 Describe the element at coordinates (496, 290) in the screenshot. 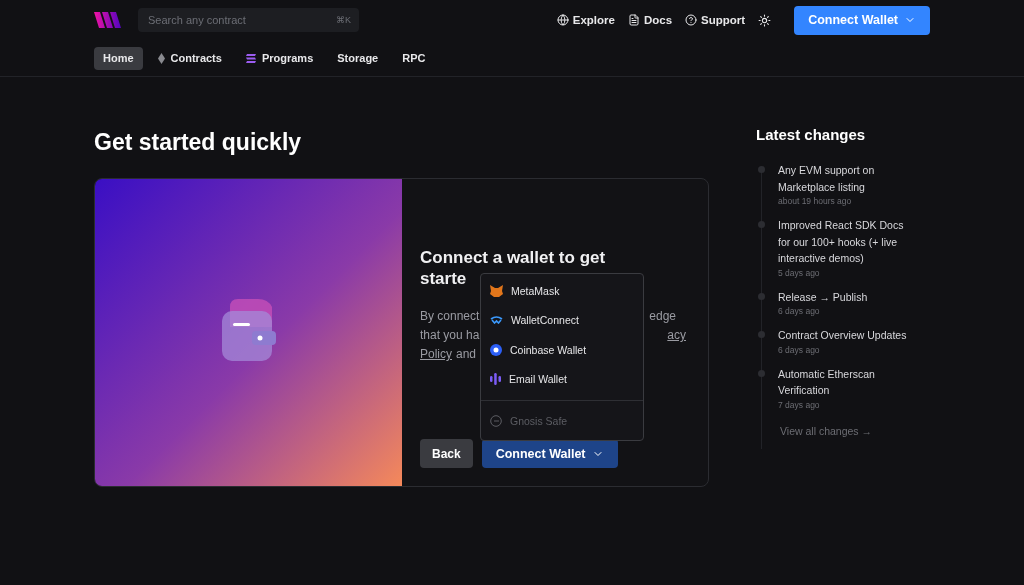

I see `fox-icon` at that location.